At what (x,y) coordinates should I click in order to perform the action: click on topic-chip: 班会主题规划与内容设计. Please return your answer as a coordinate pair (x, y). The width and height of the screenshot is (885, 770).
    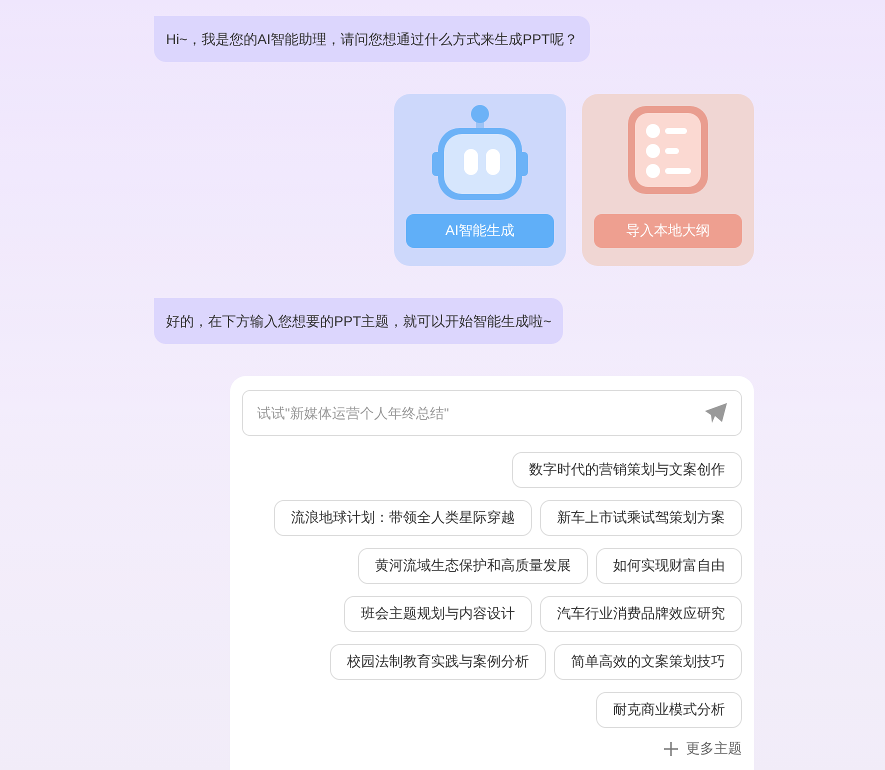
    Looking at the image, I should click on (438, 614).